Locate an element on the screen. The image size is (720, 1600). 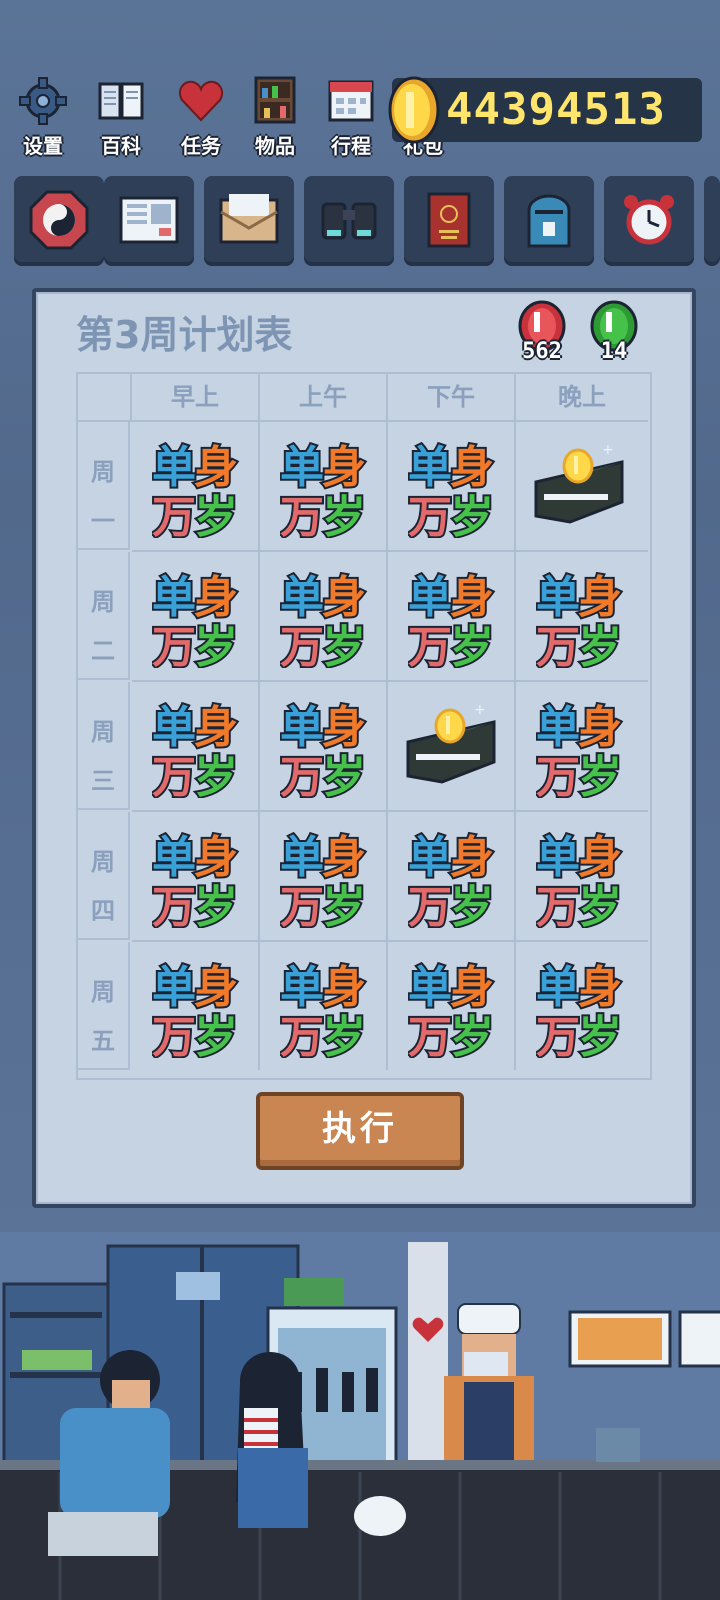
menu-poster is located at coordinates (699, 1339).